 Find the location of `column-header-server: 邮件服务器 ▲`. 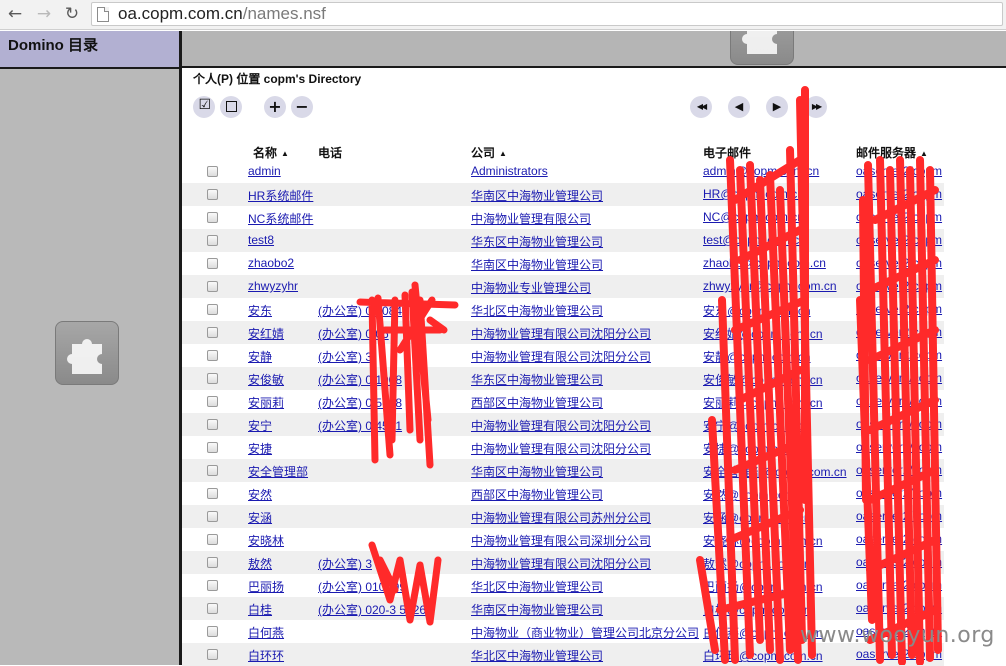

column-header-server: 邮件服务器 ▲ is located at coordinates (892, 152).